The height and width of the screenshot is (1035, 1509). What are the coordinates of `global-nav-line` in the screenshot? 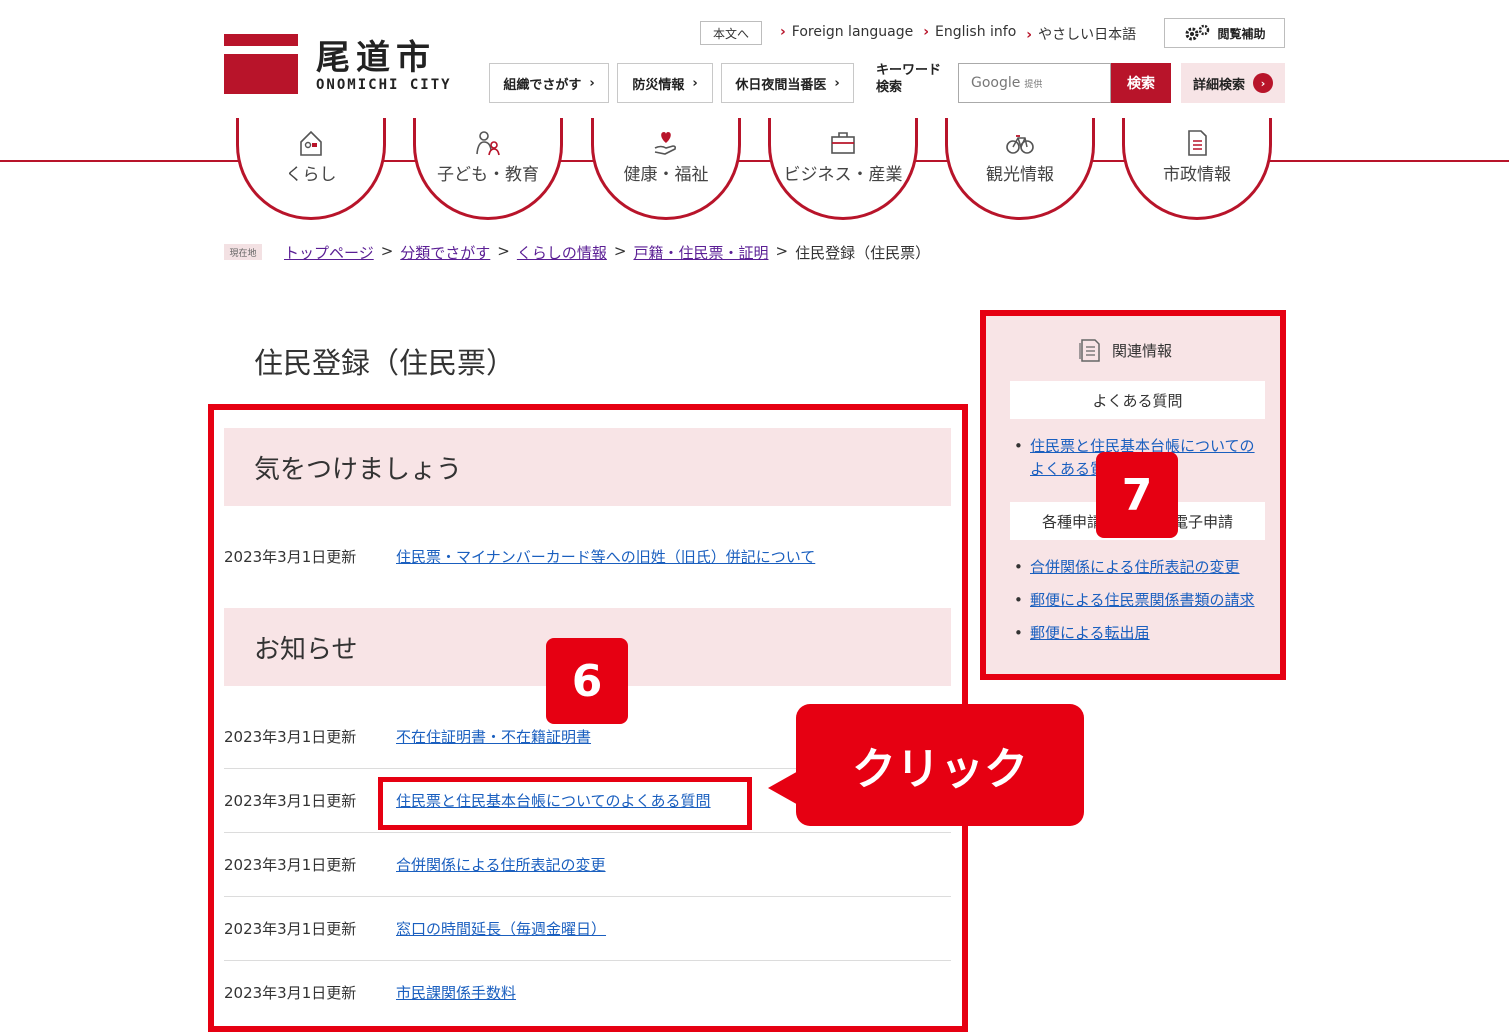 It's located at (754, 161).